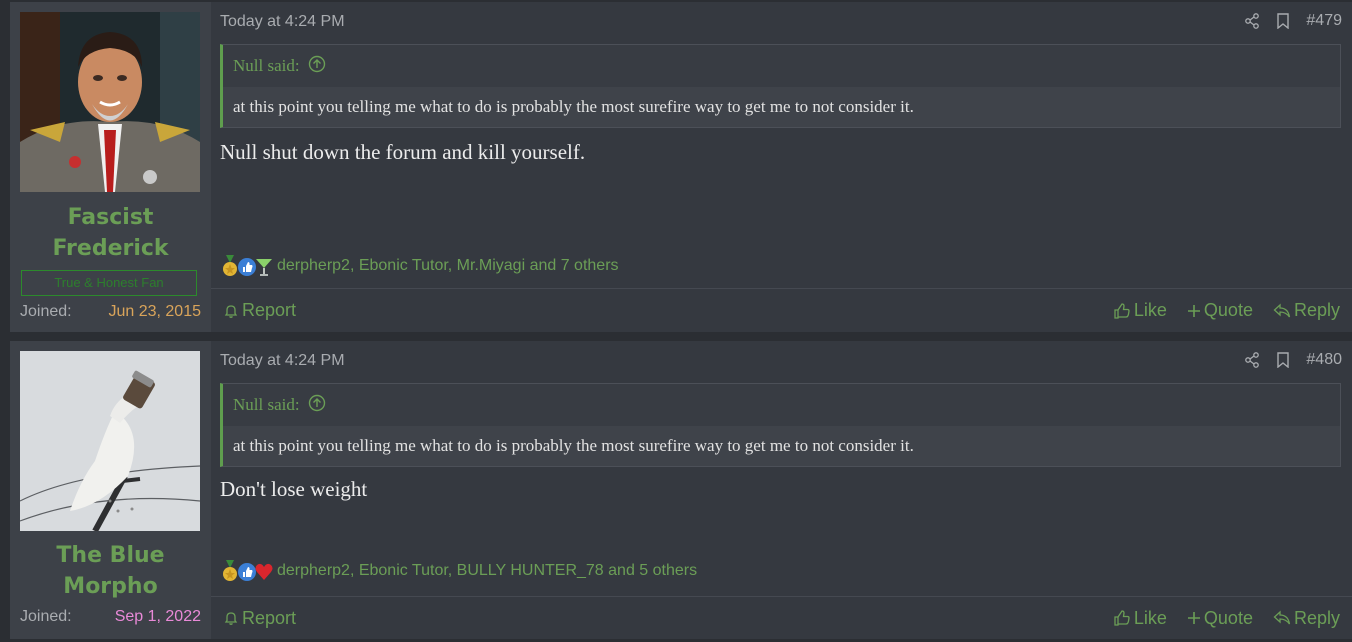 This screenshot has height=642, width=1352. I want to click on post-number: #479, so click(1324, 21).